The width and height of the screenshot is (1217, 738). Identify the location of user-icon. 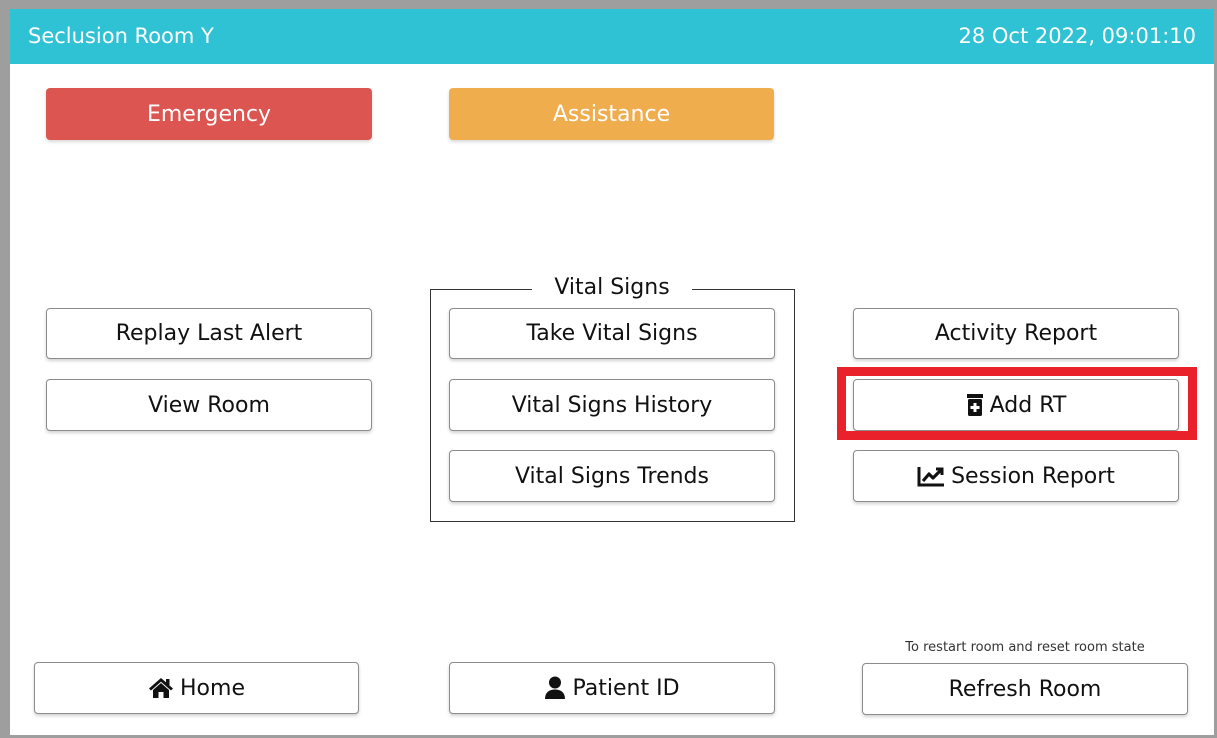
(555, 688).